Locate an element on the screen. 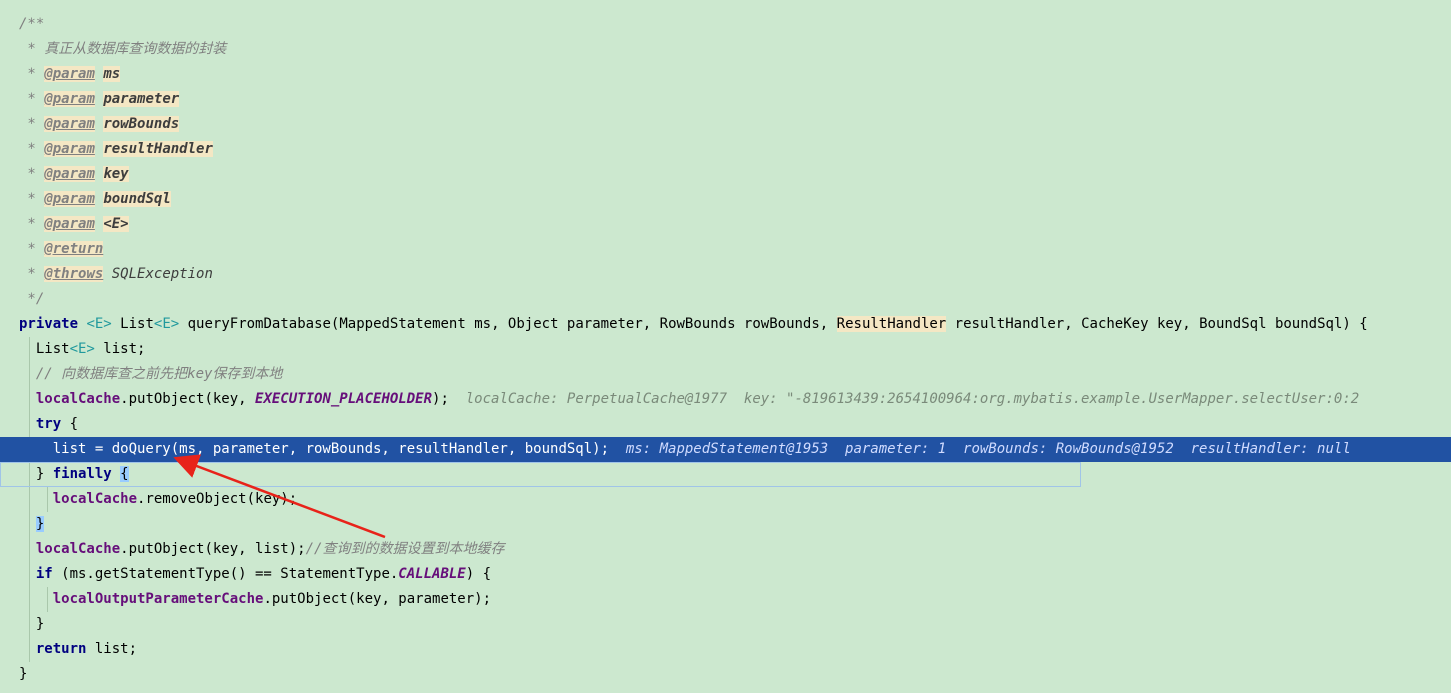 This screenshot has height=693, width=1451. code-token: SQLException is located at coordinates (162, 274).